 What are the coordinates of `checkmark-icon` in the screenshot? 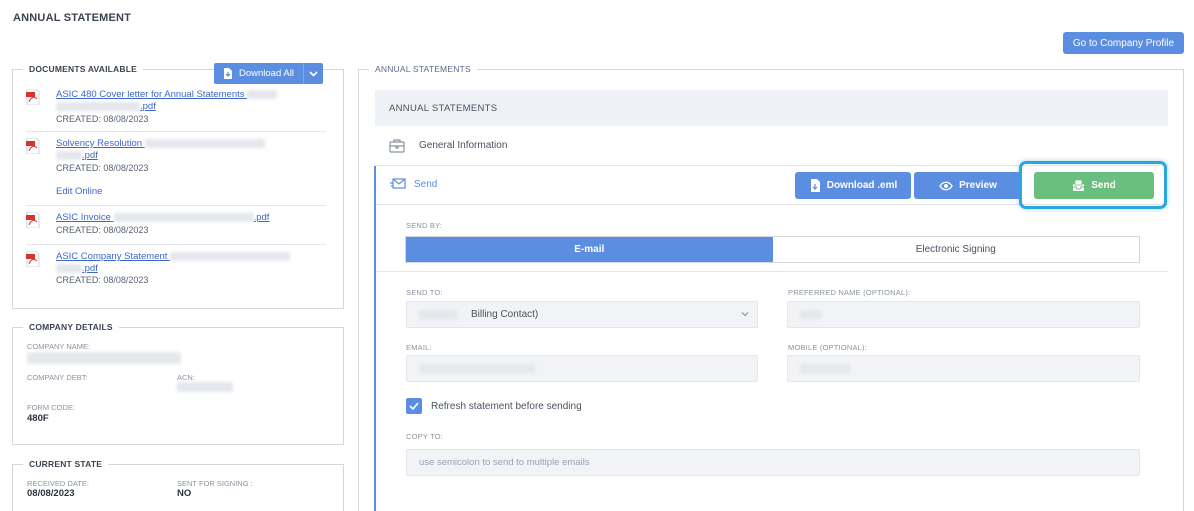 It's located at (414, 406).